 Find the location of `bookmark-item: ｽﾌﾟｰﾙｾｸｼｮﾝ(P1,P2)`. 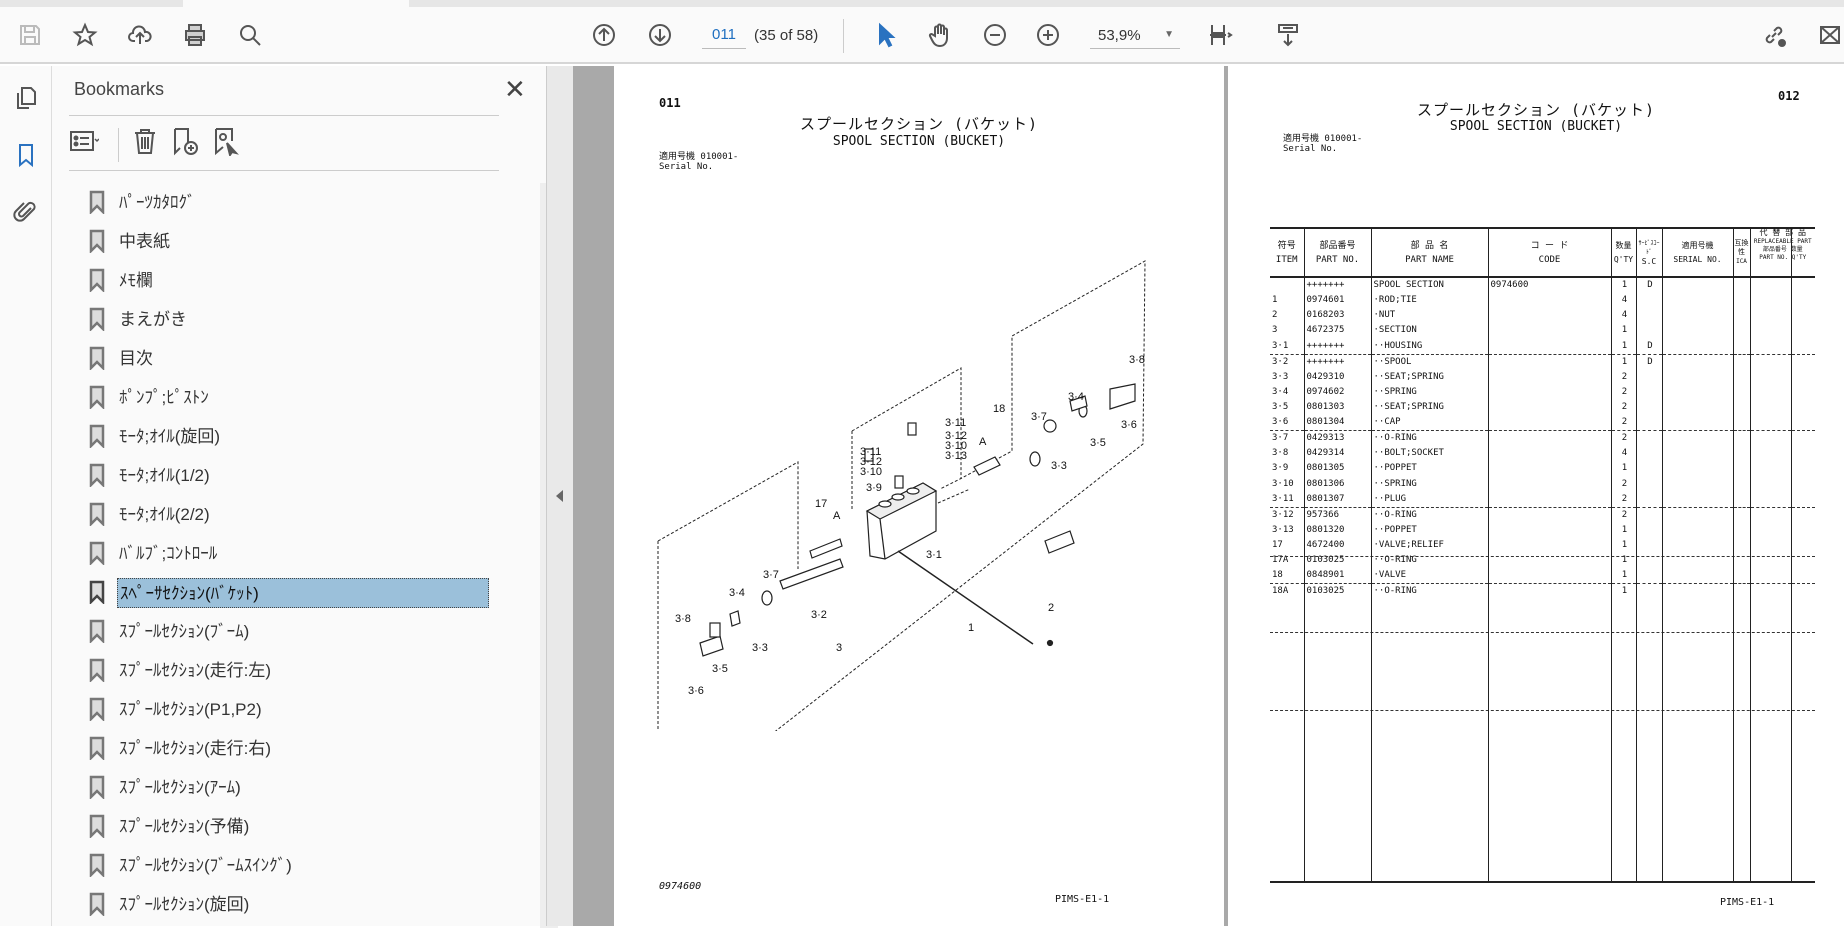

bookmark-item: ｽﾌﾟｰﾙｾｸｼｮﾝ(P1,P2) is located at coordinates (289, 709).